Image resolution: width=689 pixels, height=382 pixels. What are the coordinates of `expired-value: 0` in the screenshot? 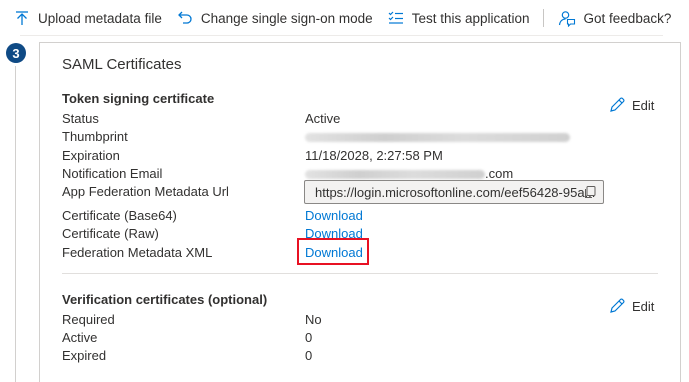 It's located at (309, 355).